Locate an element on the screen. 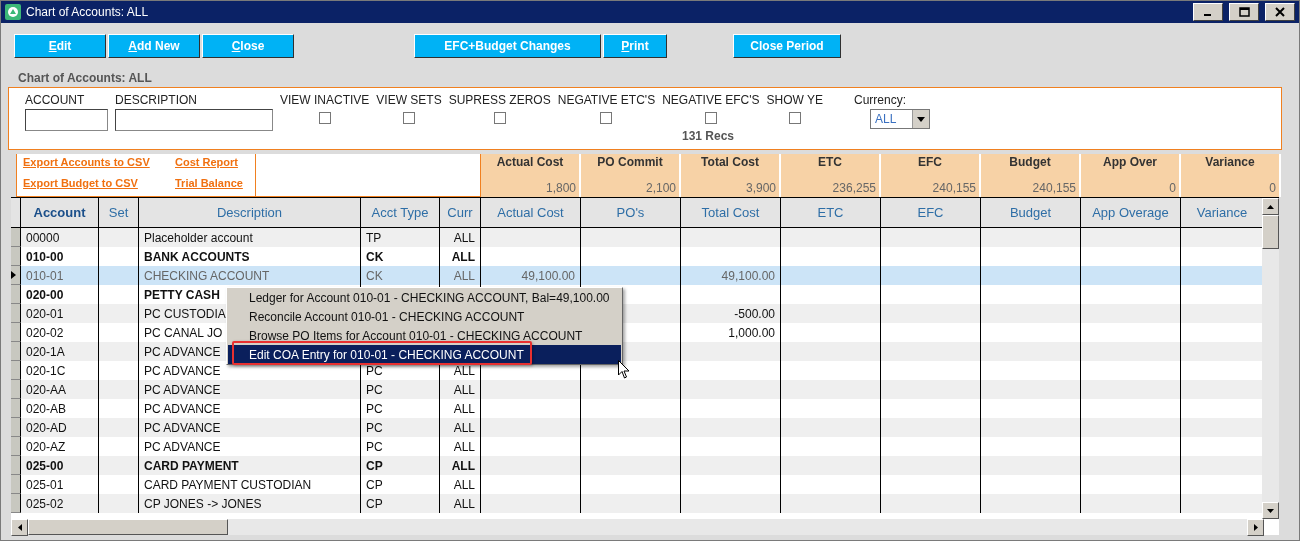  account-cell: 020-AA is located at coordinates (60, 389).